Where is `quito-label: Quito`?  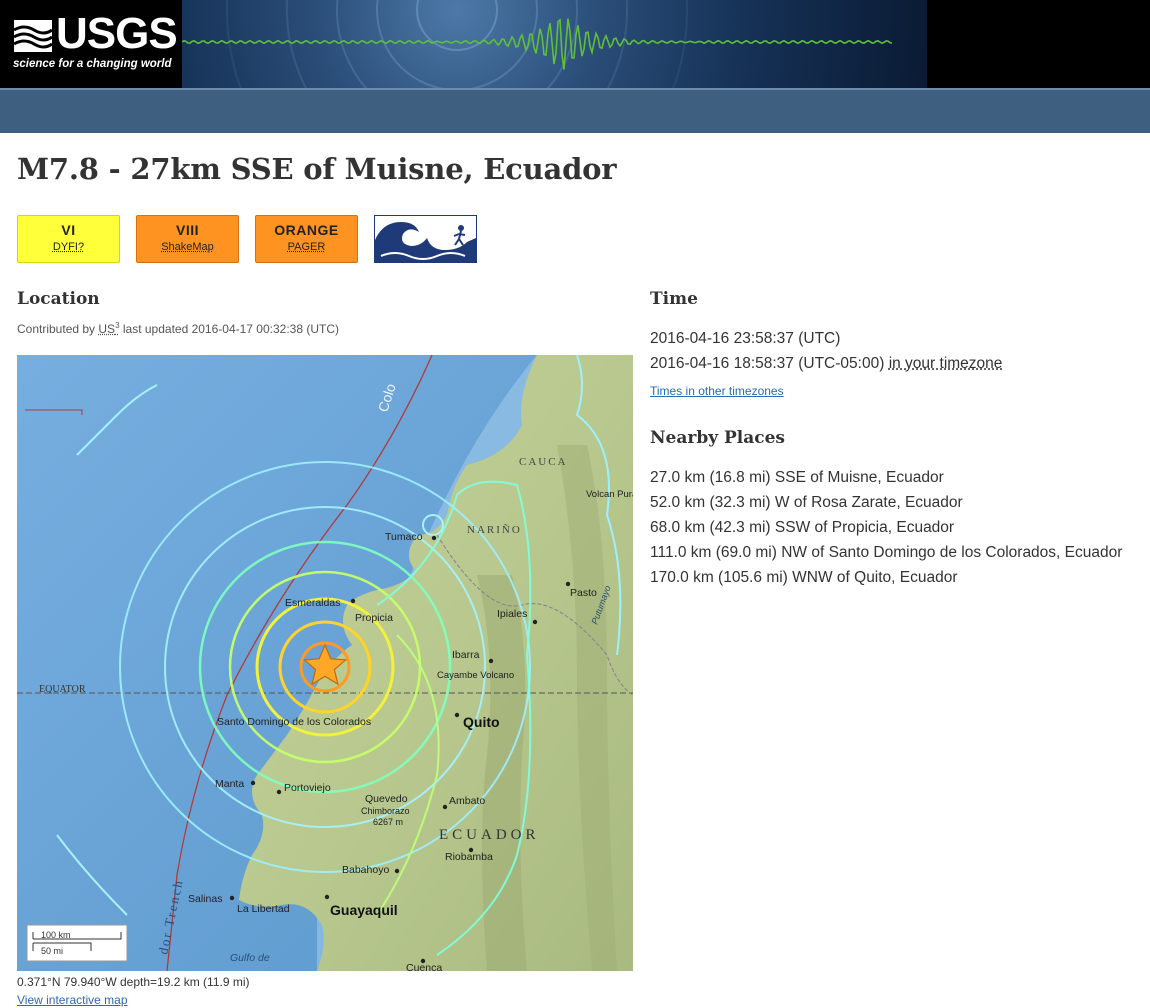
quito-label: Quito is located at coordinates (481, 722).